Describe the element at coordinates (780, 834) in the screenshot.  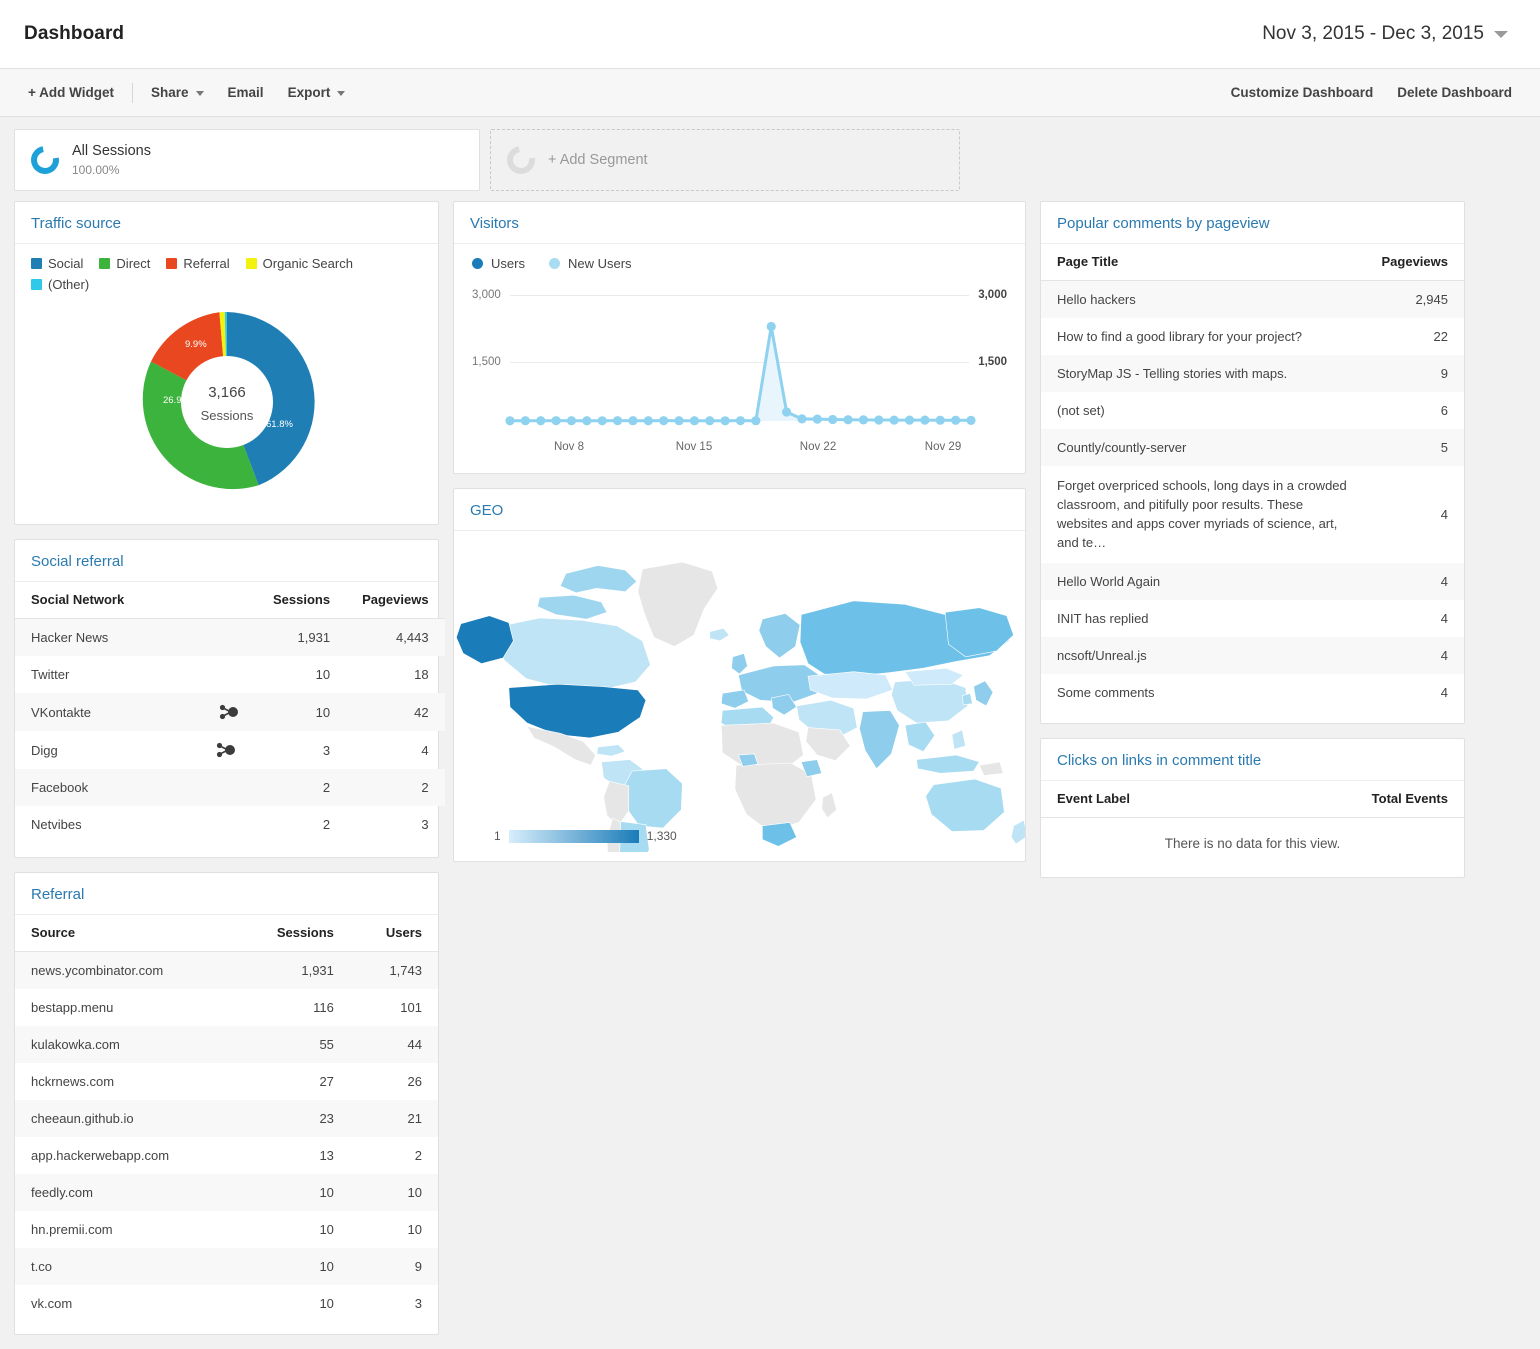
I see `region-south-africa` at that location.